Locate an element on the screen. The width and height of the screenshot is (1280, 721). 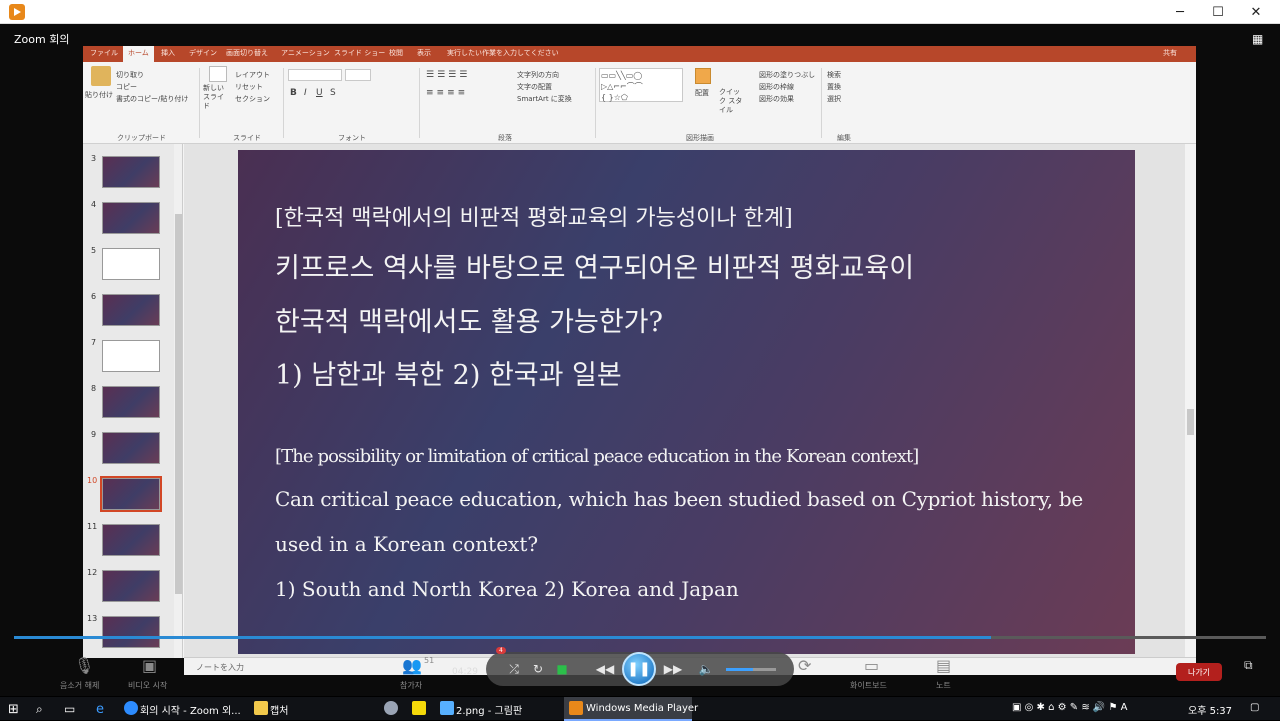
slide-en-line2: used in a Korean context? is located at coordinates (407, 544).